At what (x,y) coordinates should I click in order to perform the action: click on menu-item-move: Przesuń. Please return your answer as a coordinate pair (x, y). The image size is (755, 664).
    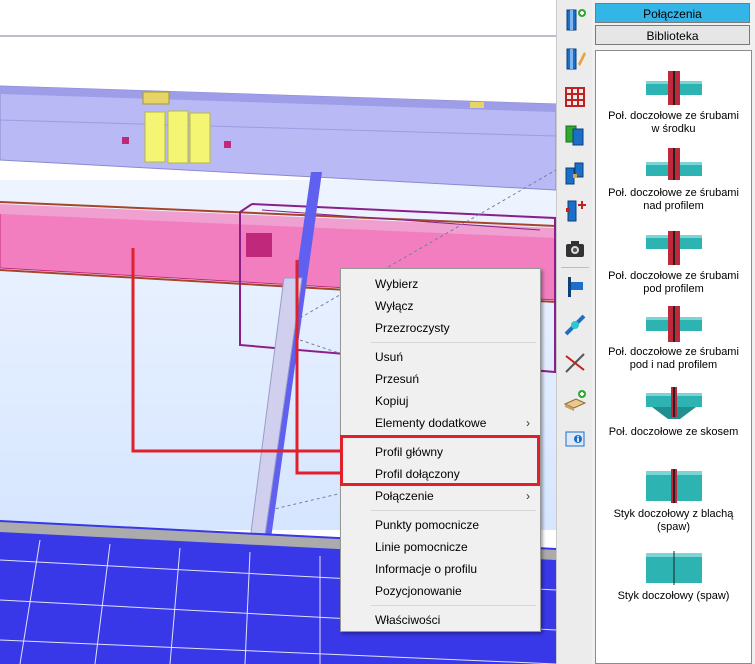
    Looking at the image, I should click on (440, 379).